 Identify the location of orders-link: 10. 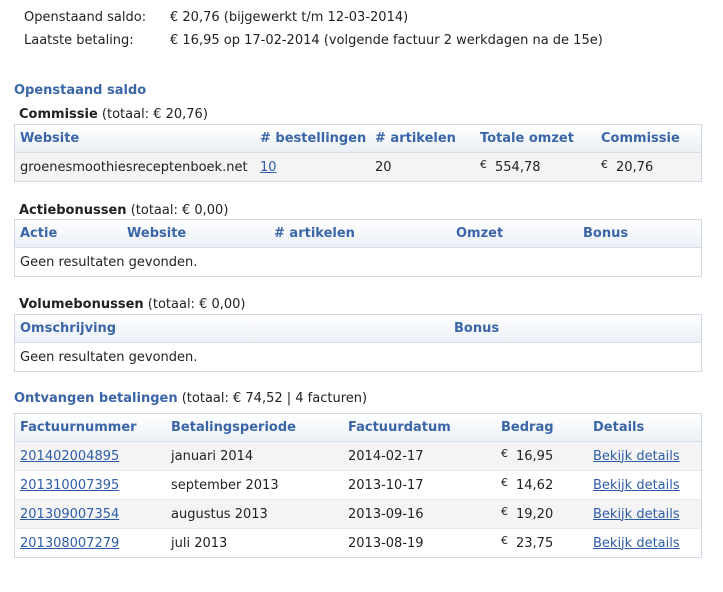
(268, 167).